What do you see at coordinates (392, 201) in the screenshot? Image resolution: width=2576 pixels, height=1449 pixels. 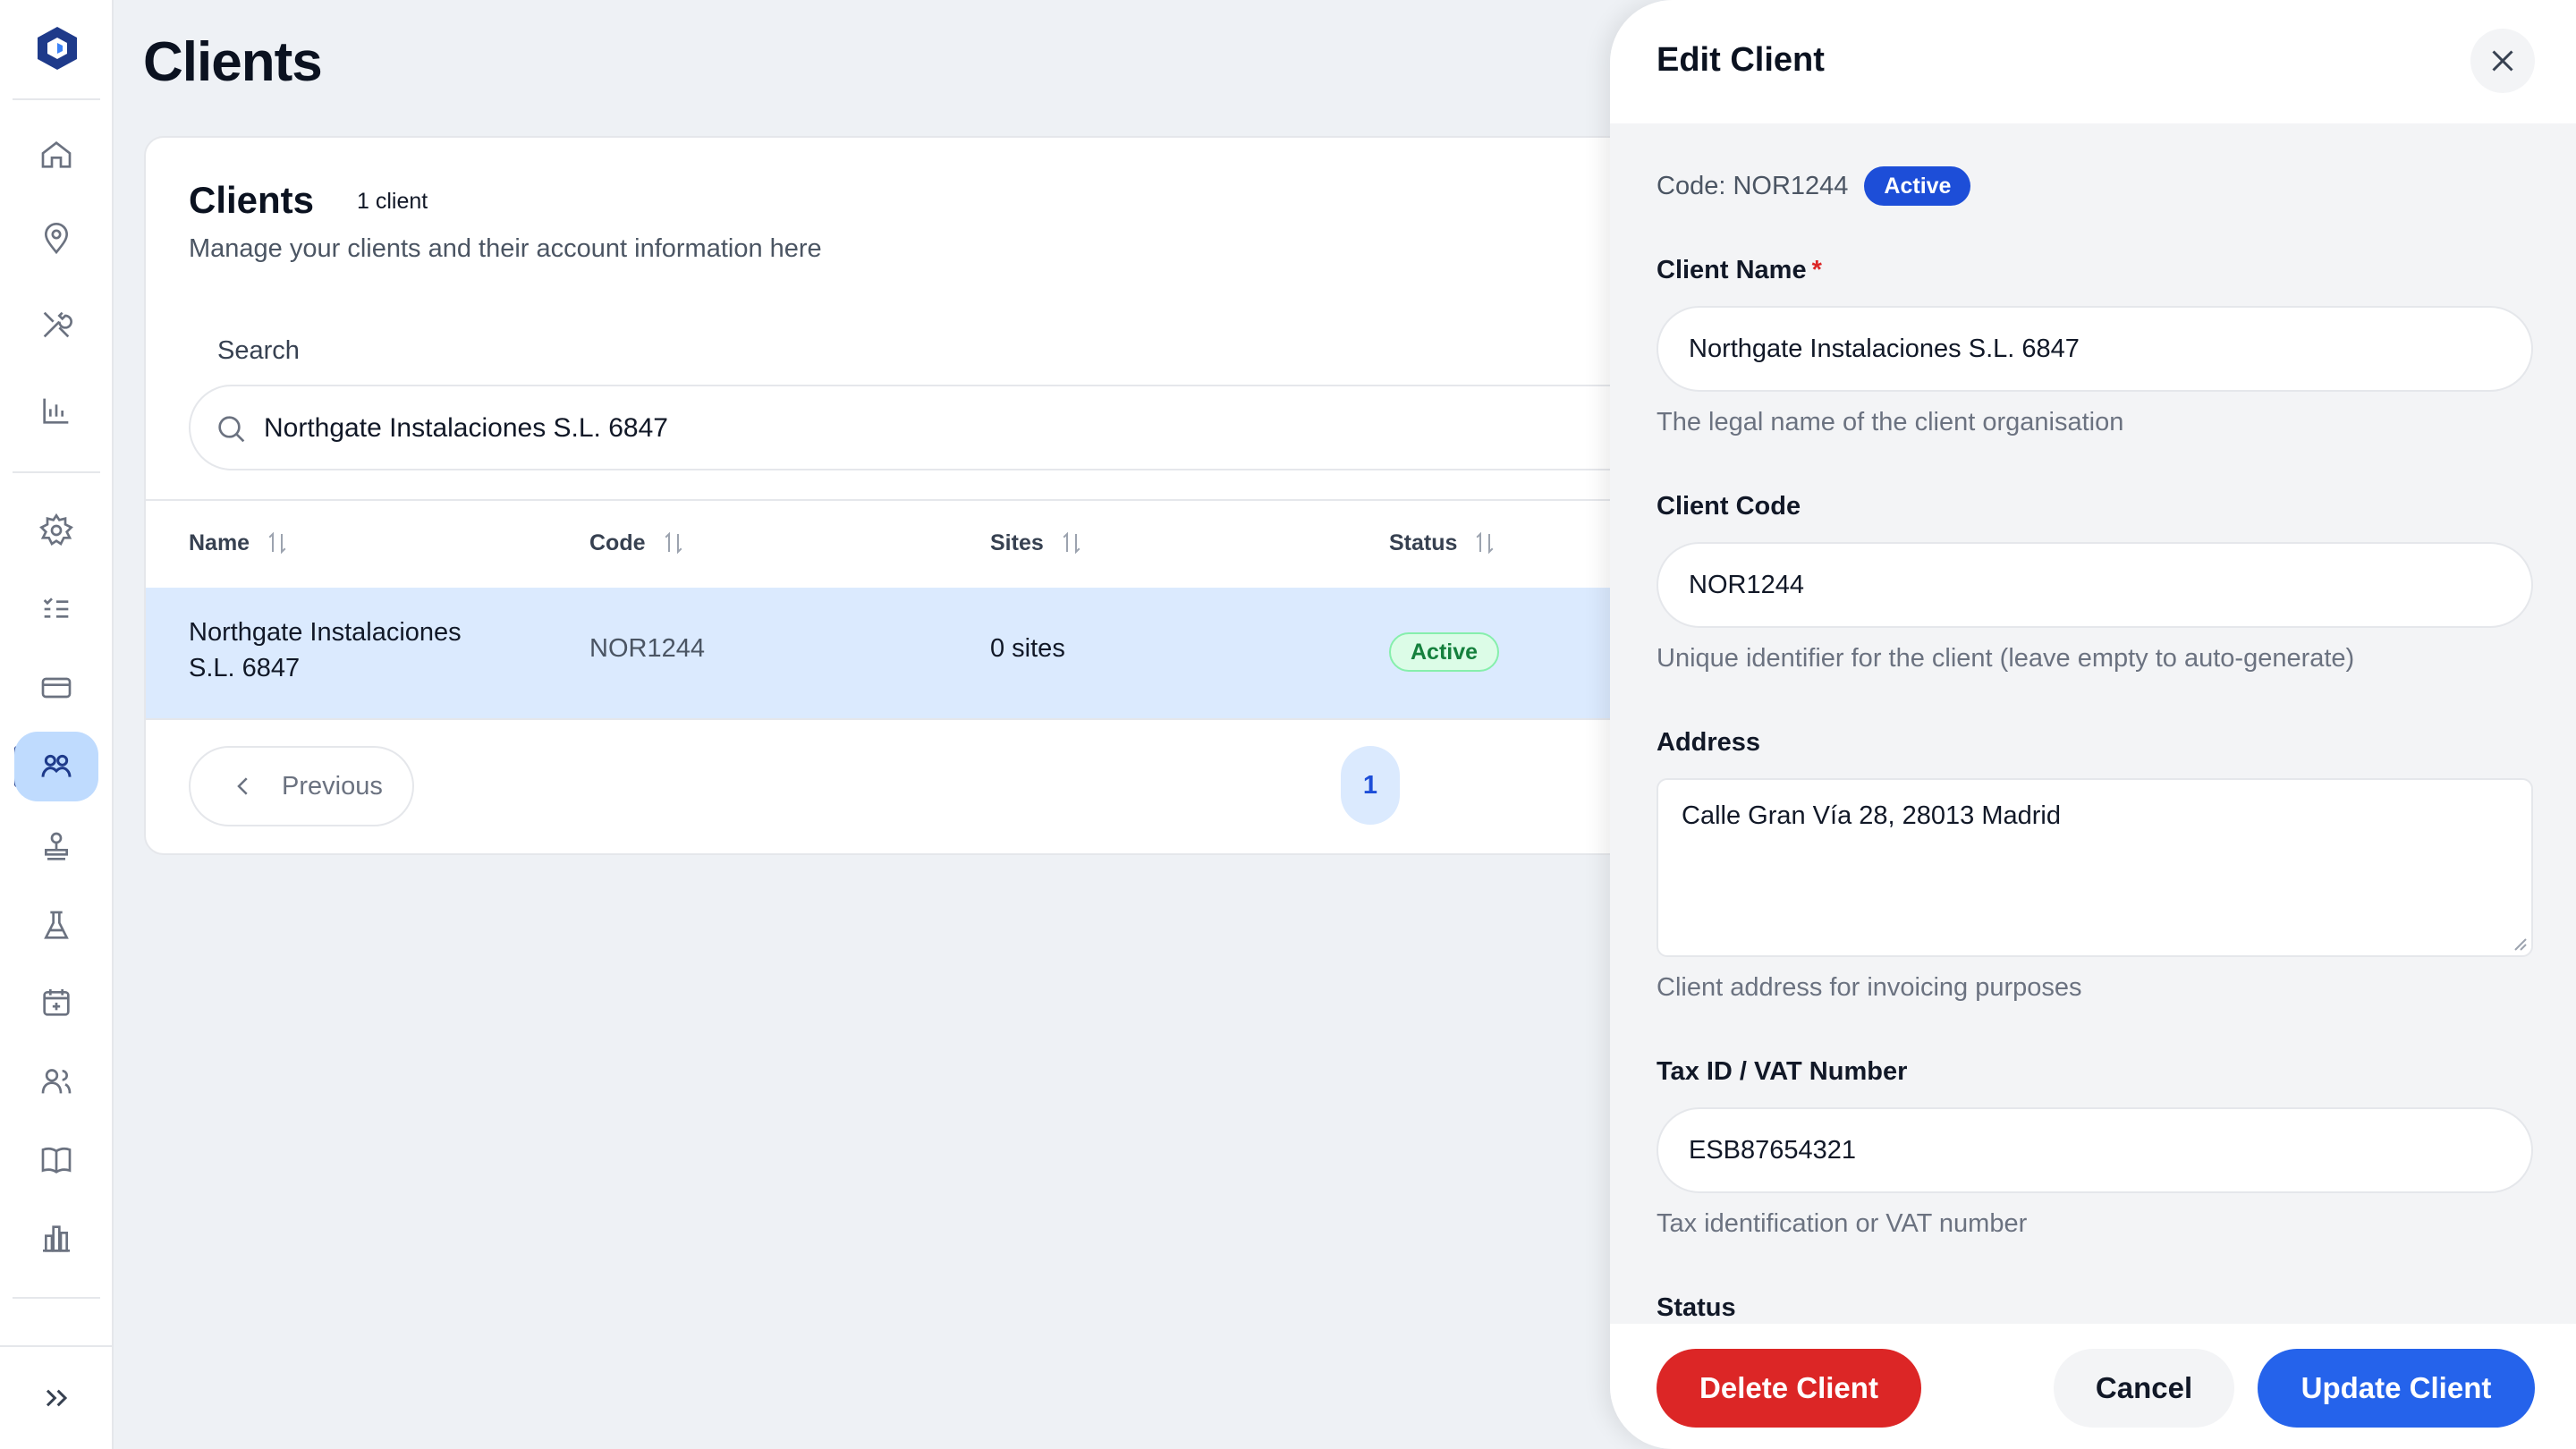 I see `client-count: 1 client` at bounding box center [392, 201].